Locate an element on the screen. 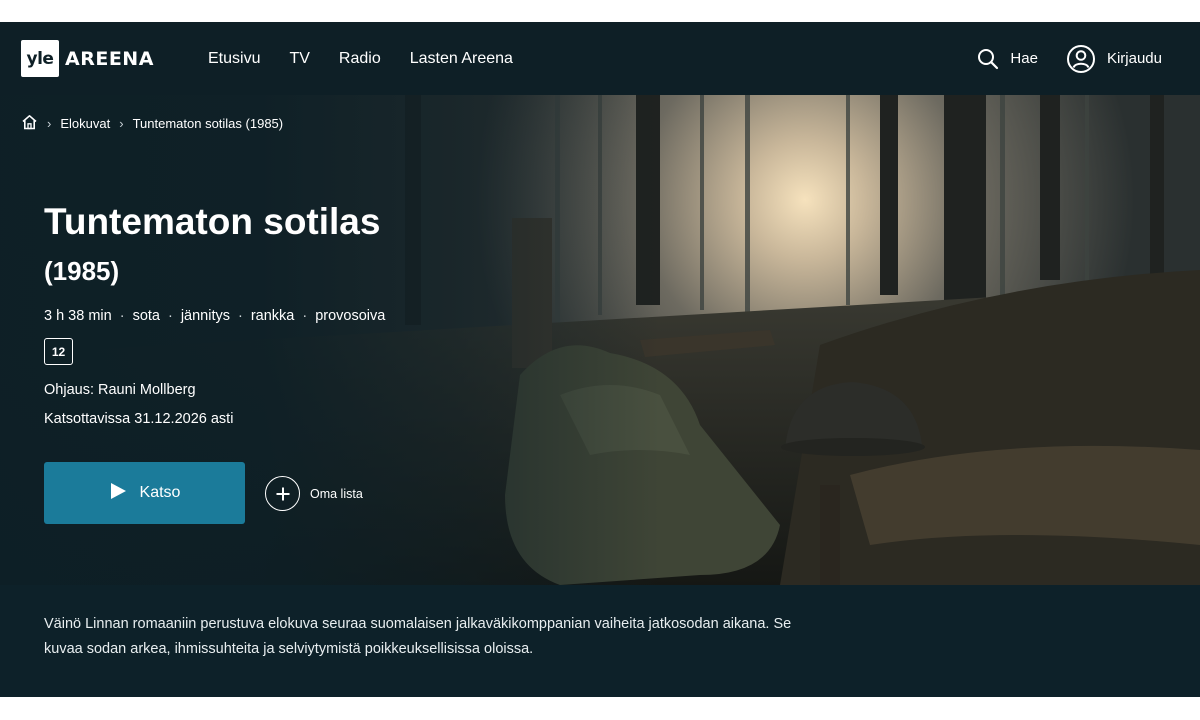  login-label: Kirjaudu is located at coordinates (1134, 58).